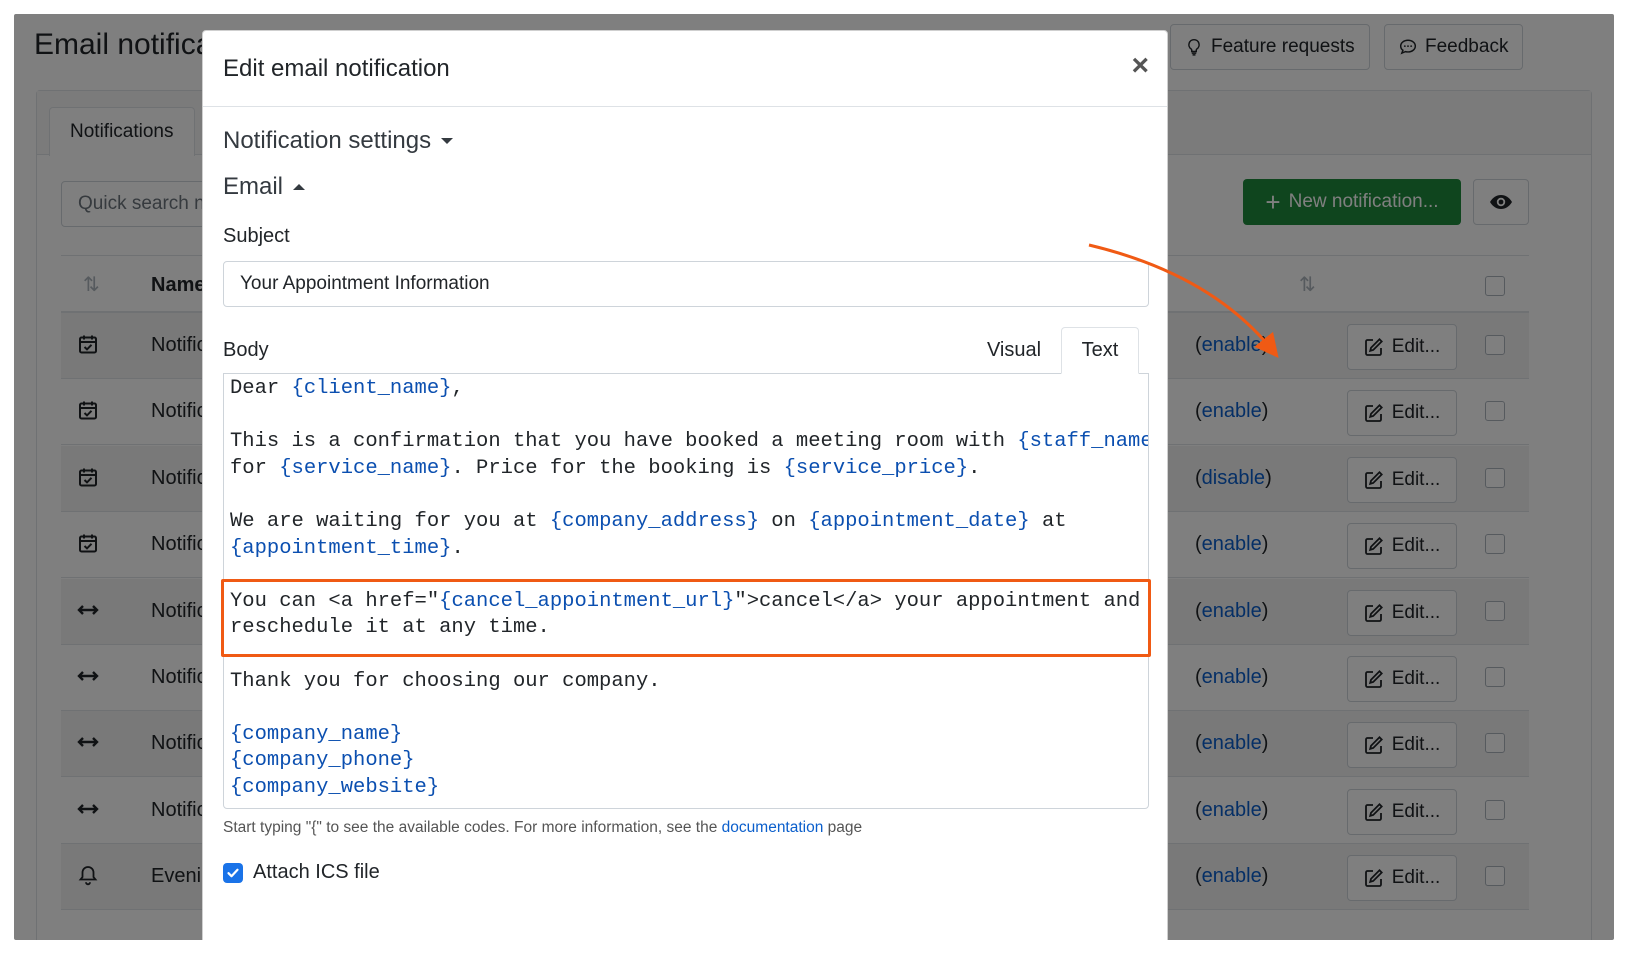 Image resolution: width=1628 pixels, height=954 pixels. What do you see at coordinates (299, 187) in the screenshot?
I see `caret-up-icon` at bounding box center [299, 187].